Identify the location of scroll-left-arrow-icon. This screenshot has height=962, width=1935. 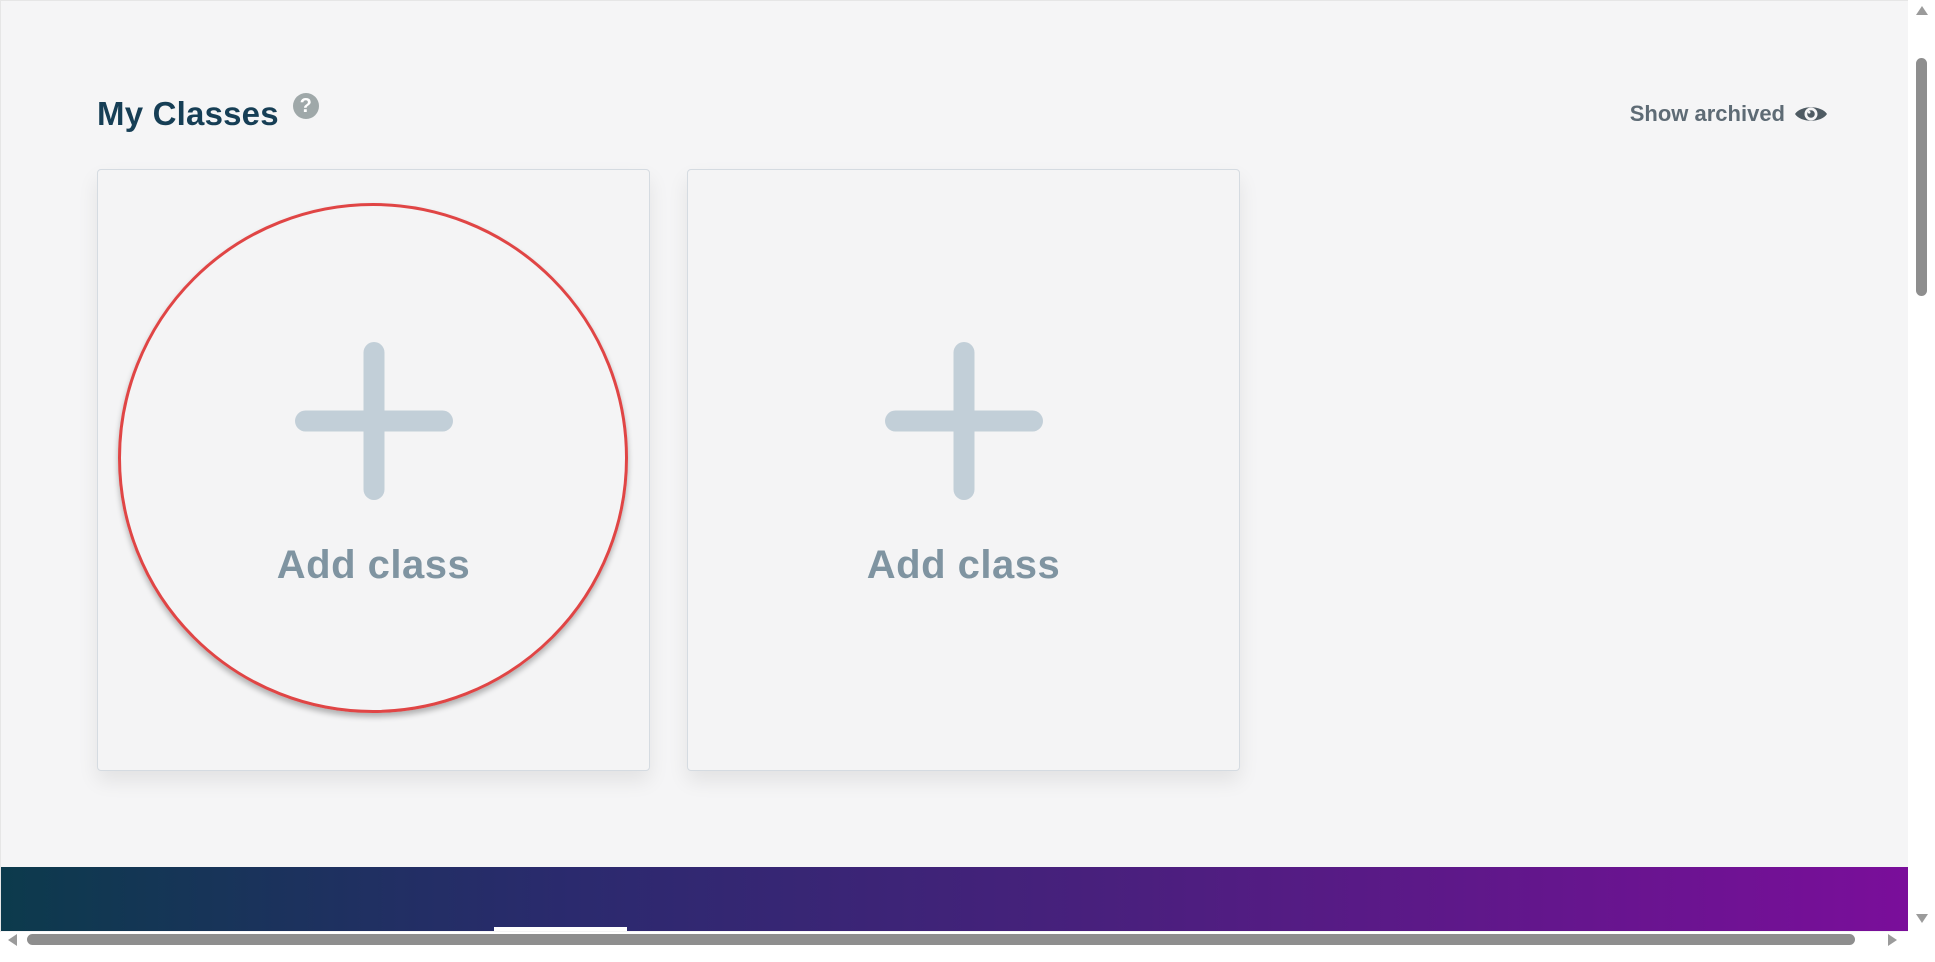
(12, 940).